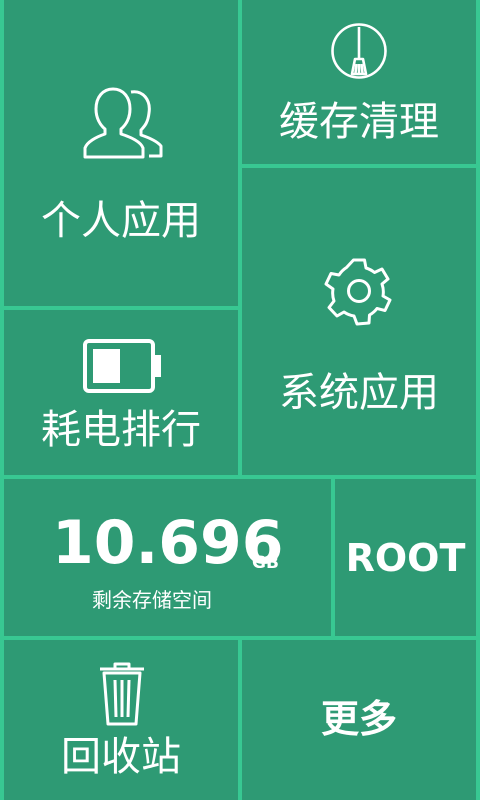 The height and width of the screenshot is (800, 480). I want to click on tile-more: 更多, so click(359, 720).